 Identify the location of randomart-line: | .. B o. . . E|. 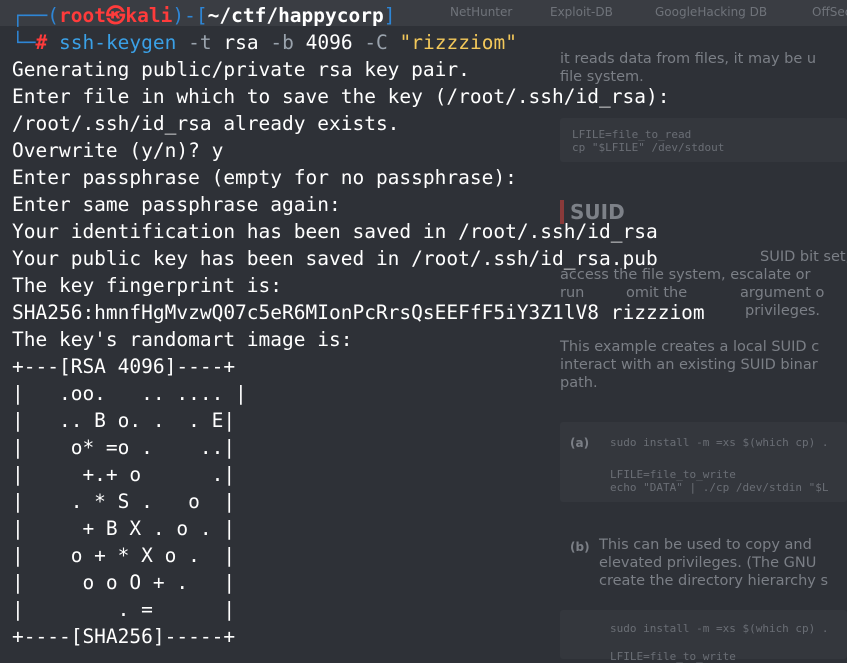
(124, 420).